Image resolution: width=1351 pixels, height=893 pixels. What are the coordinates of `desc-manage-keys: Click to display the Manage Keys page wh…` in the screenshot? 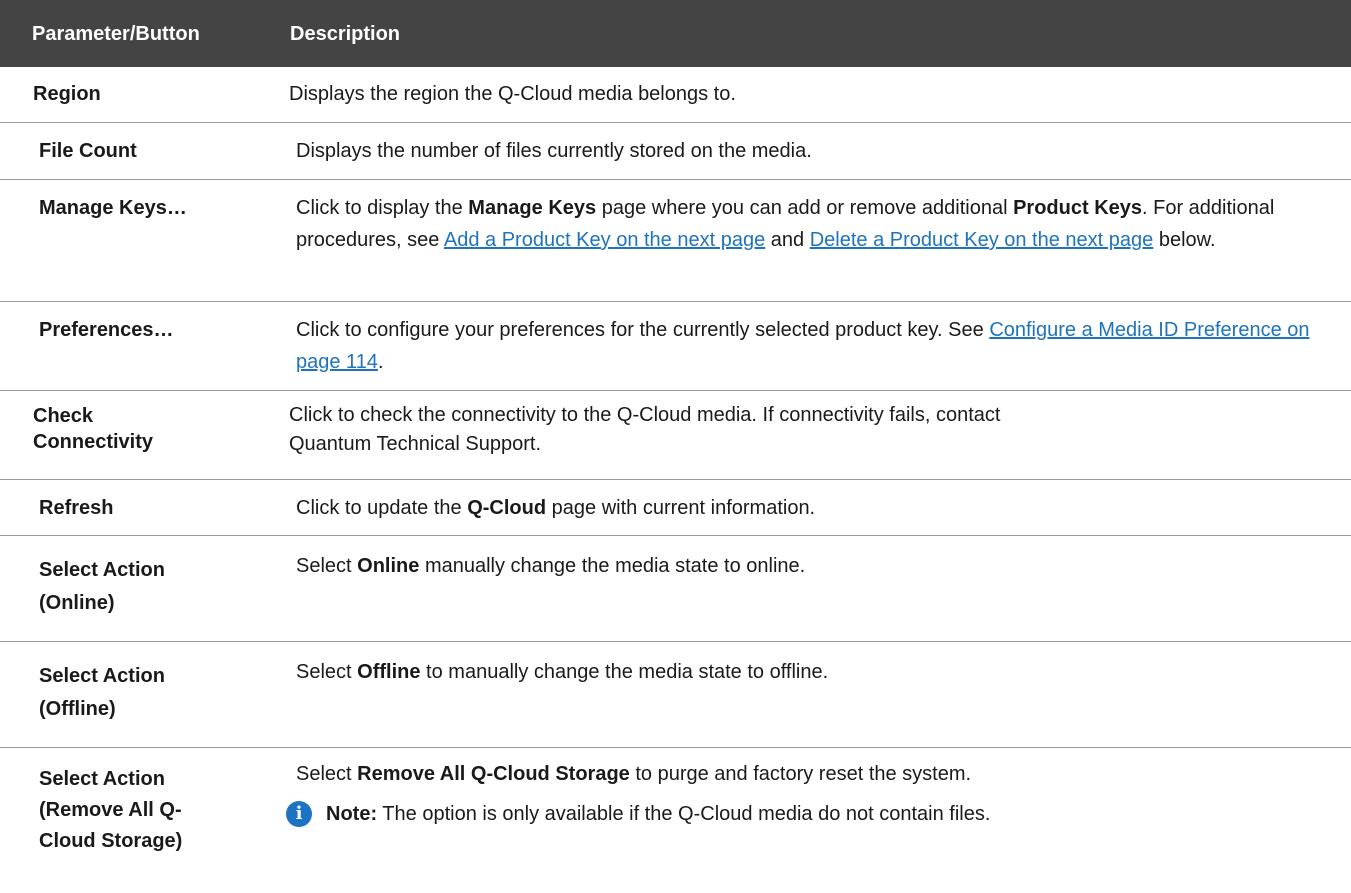 It's located at (785, 224).